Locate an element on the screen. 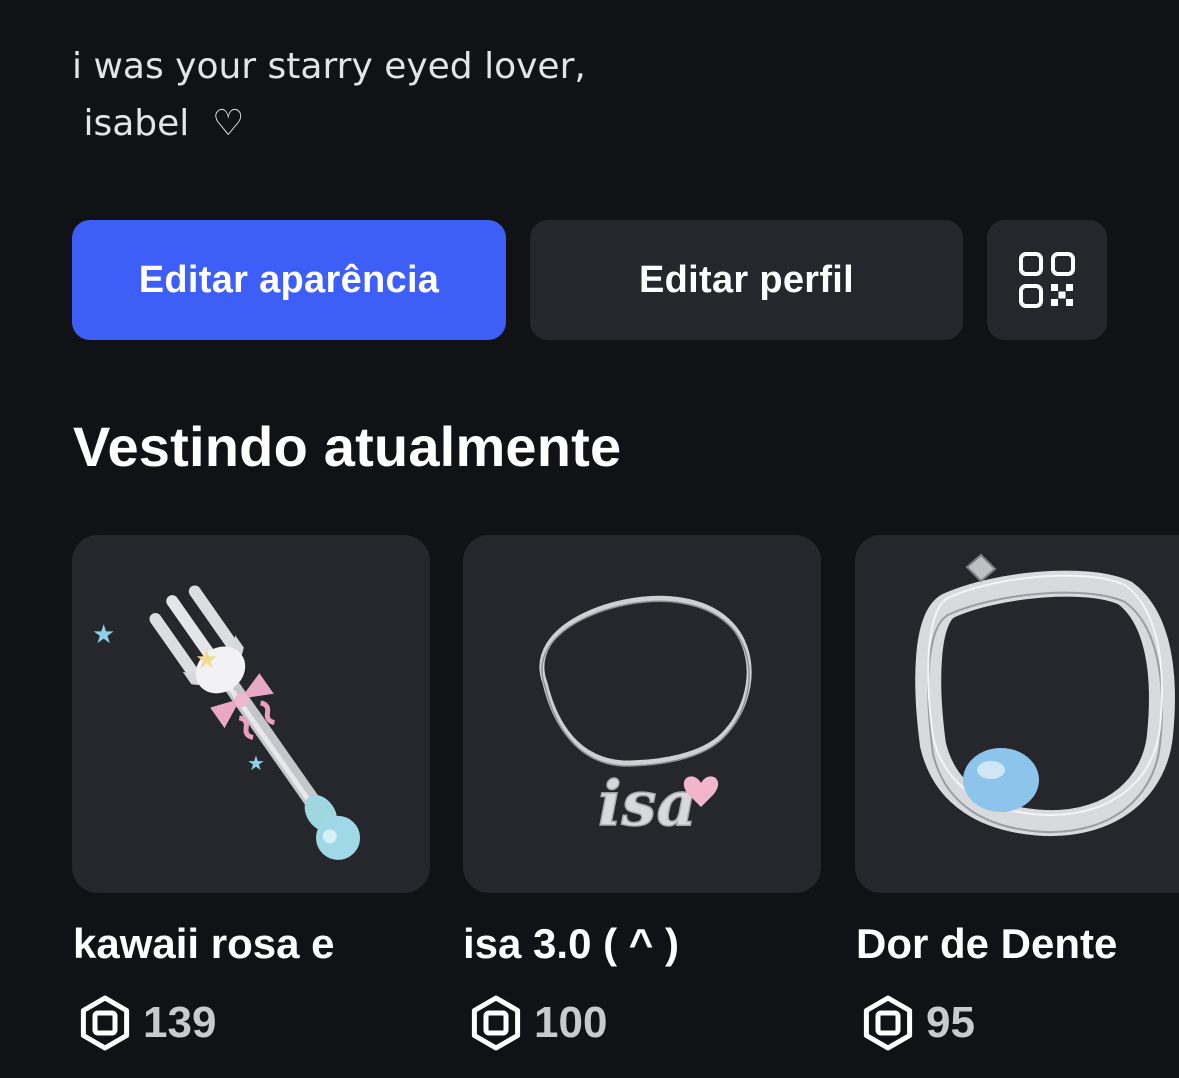 The image size is (1179, 1078). bio-line: i was your starry eyed lover, is located at coordinates (329, 66).